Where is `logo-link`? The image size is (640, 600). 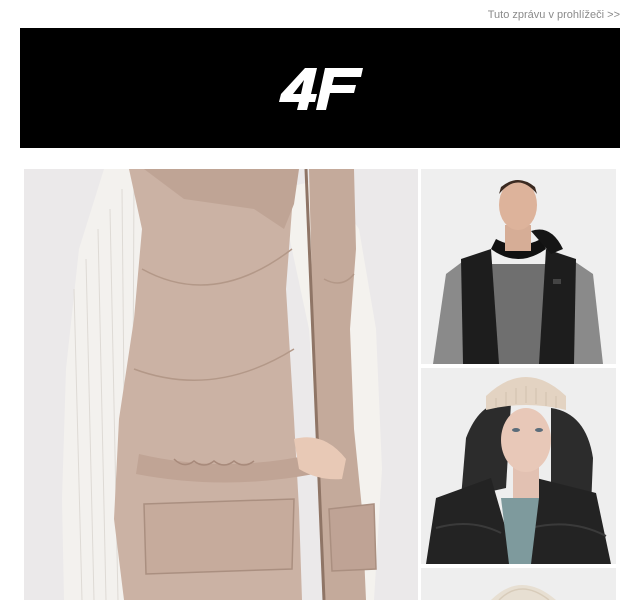
logo-link is located at coordinates (320, 88).